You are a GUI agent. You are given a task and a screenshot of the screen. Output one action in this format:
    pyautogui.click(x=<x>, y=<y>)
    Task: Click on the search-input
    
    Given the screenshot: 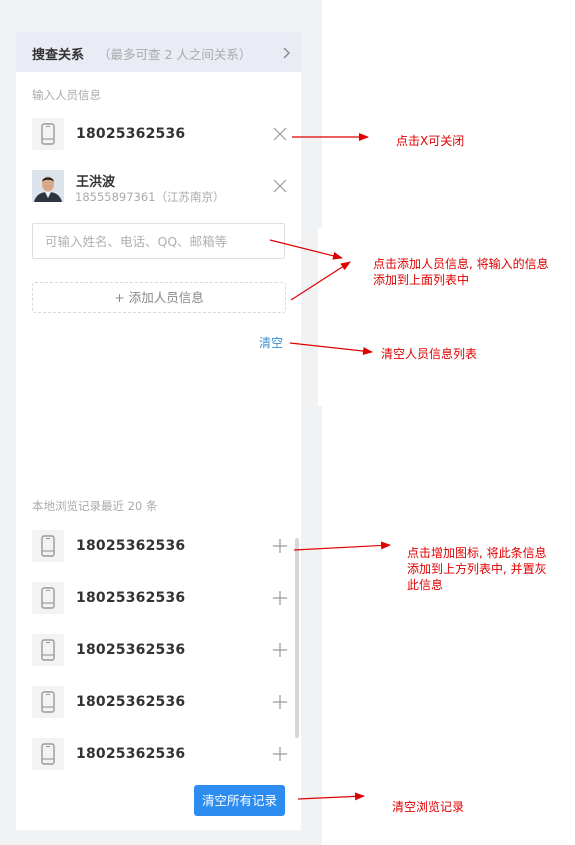 What is the action you would take?
    pyautogui.click(x=158, y=241)
    